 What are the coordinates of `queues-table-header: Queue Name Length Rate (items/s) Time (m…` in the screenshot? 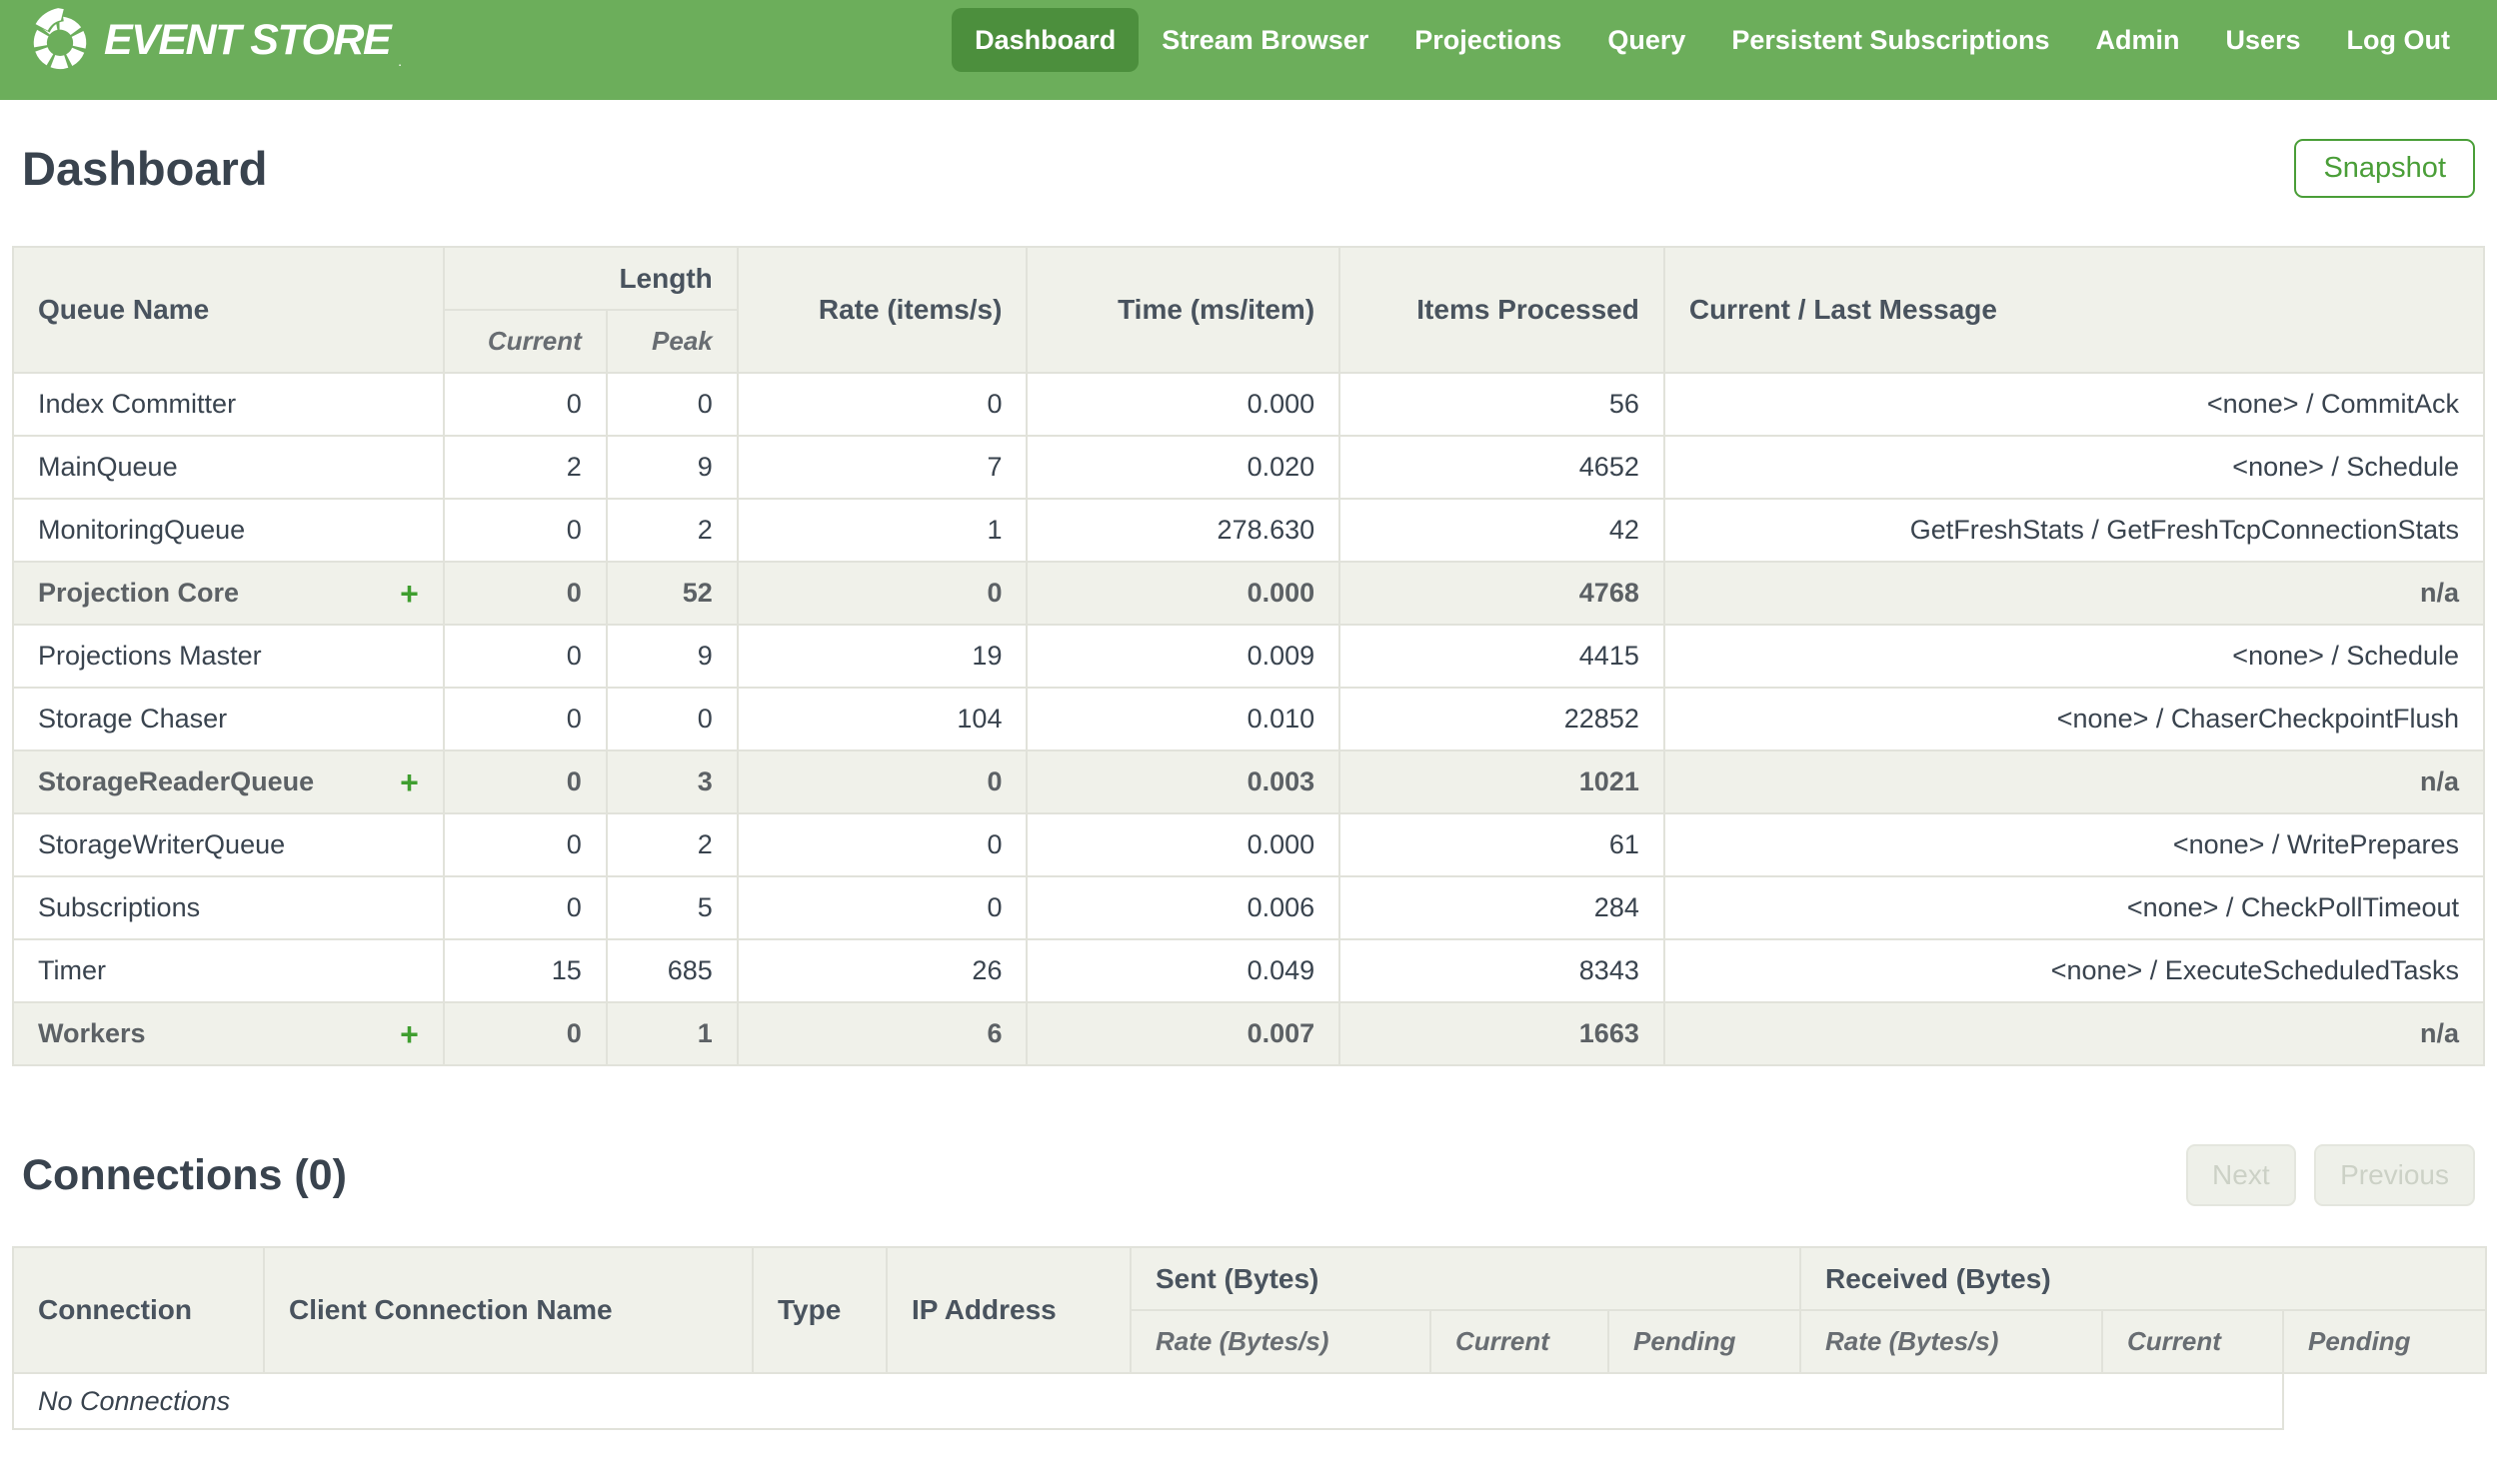 It's located at (1249, 310).